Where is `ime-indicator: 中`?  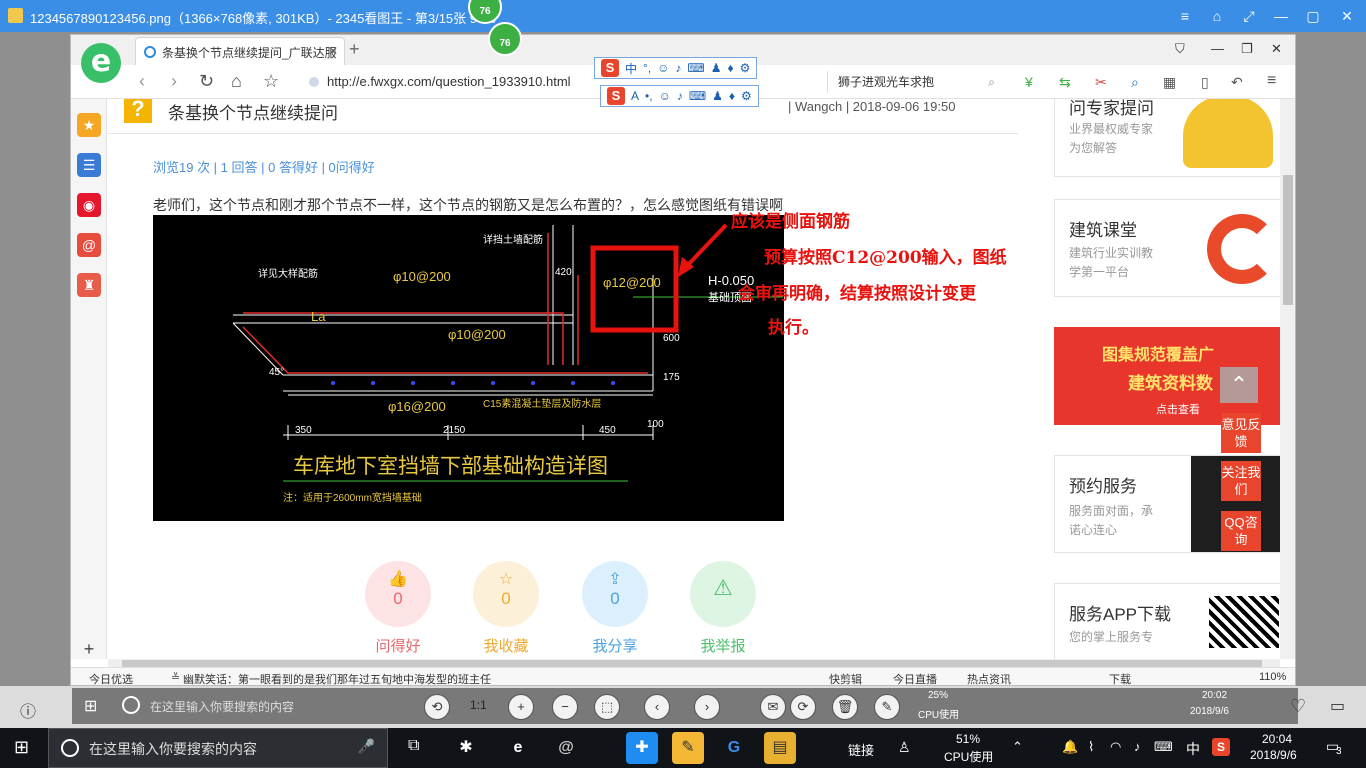 ime-indicator: 中 is located at coordinates (1193, 749).